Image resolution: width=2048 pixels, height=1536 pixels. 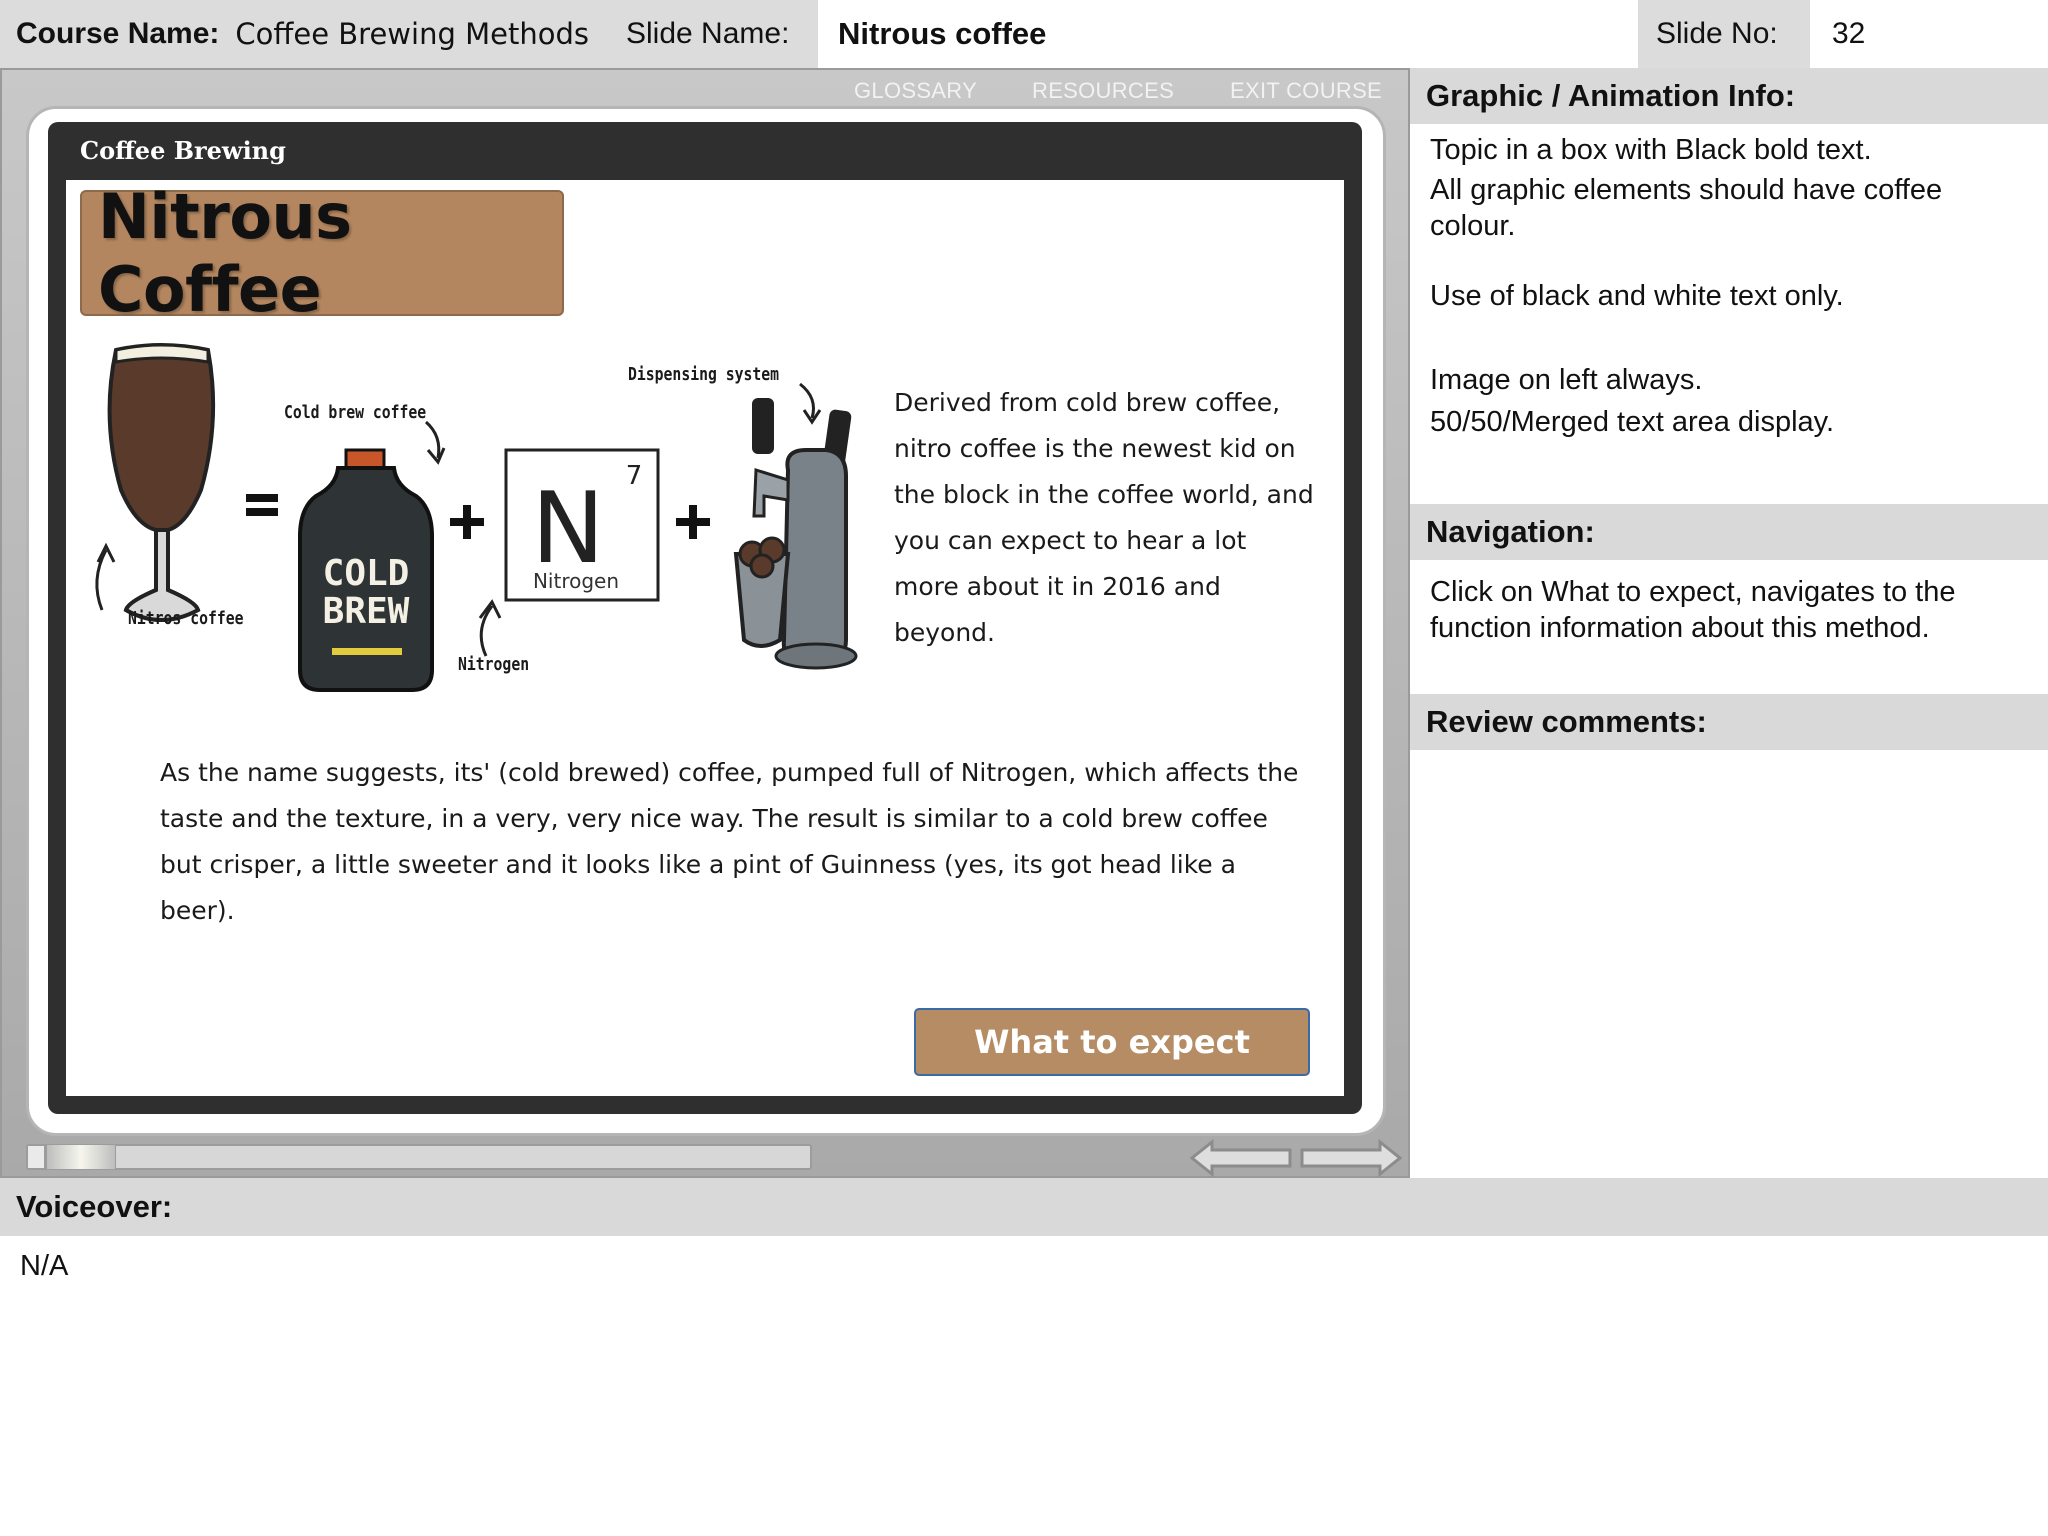 What do you see at coordinates (704, 374) in the screenshot?
I see `label-dispensing-system: Dispensing system` at bounding box center [704, 374].